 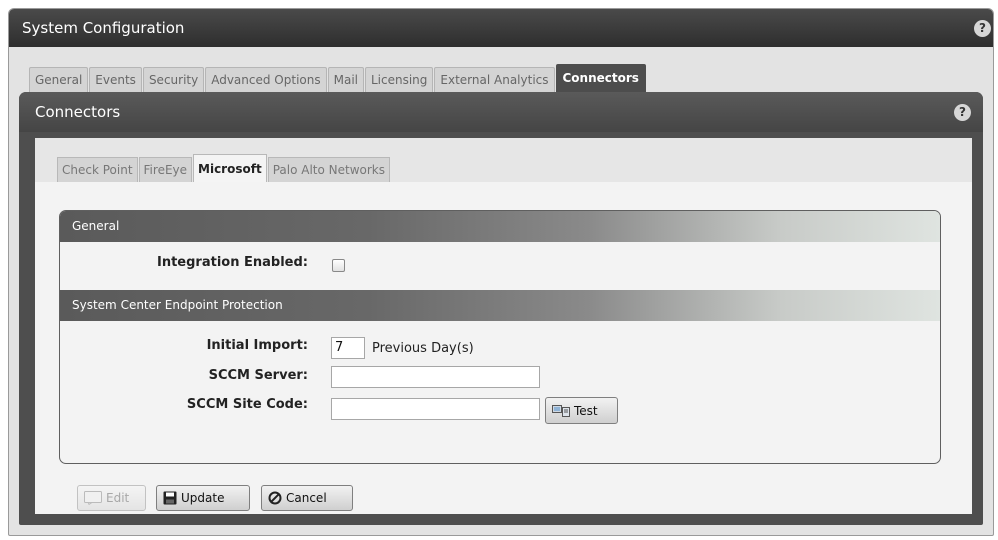 What do you see at coordinates (184, 350) in the screenshot?
I see `initial-import-row: Initial Import:` at bounding box center [184, 350].